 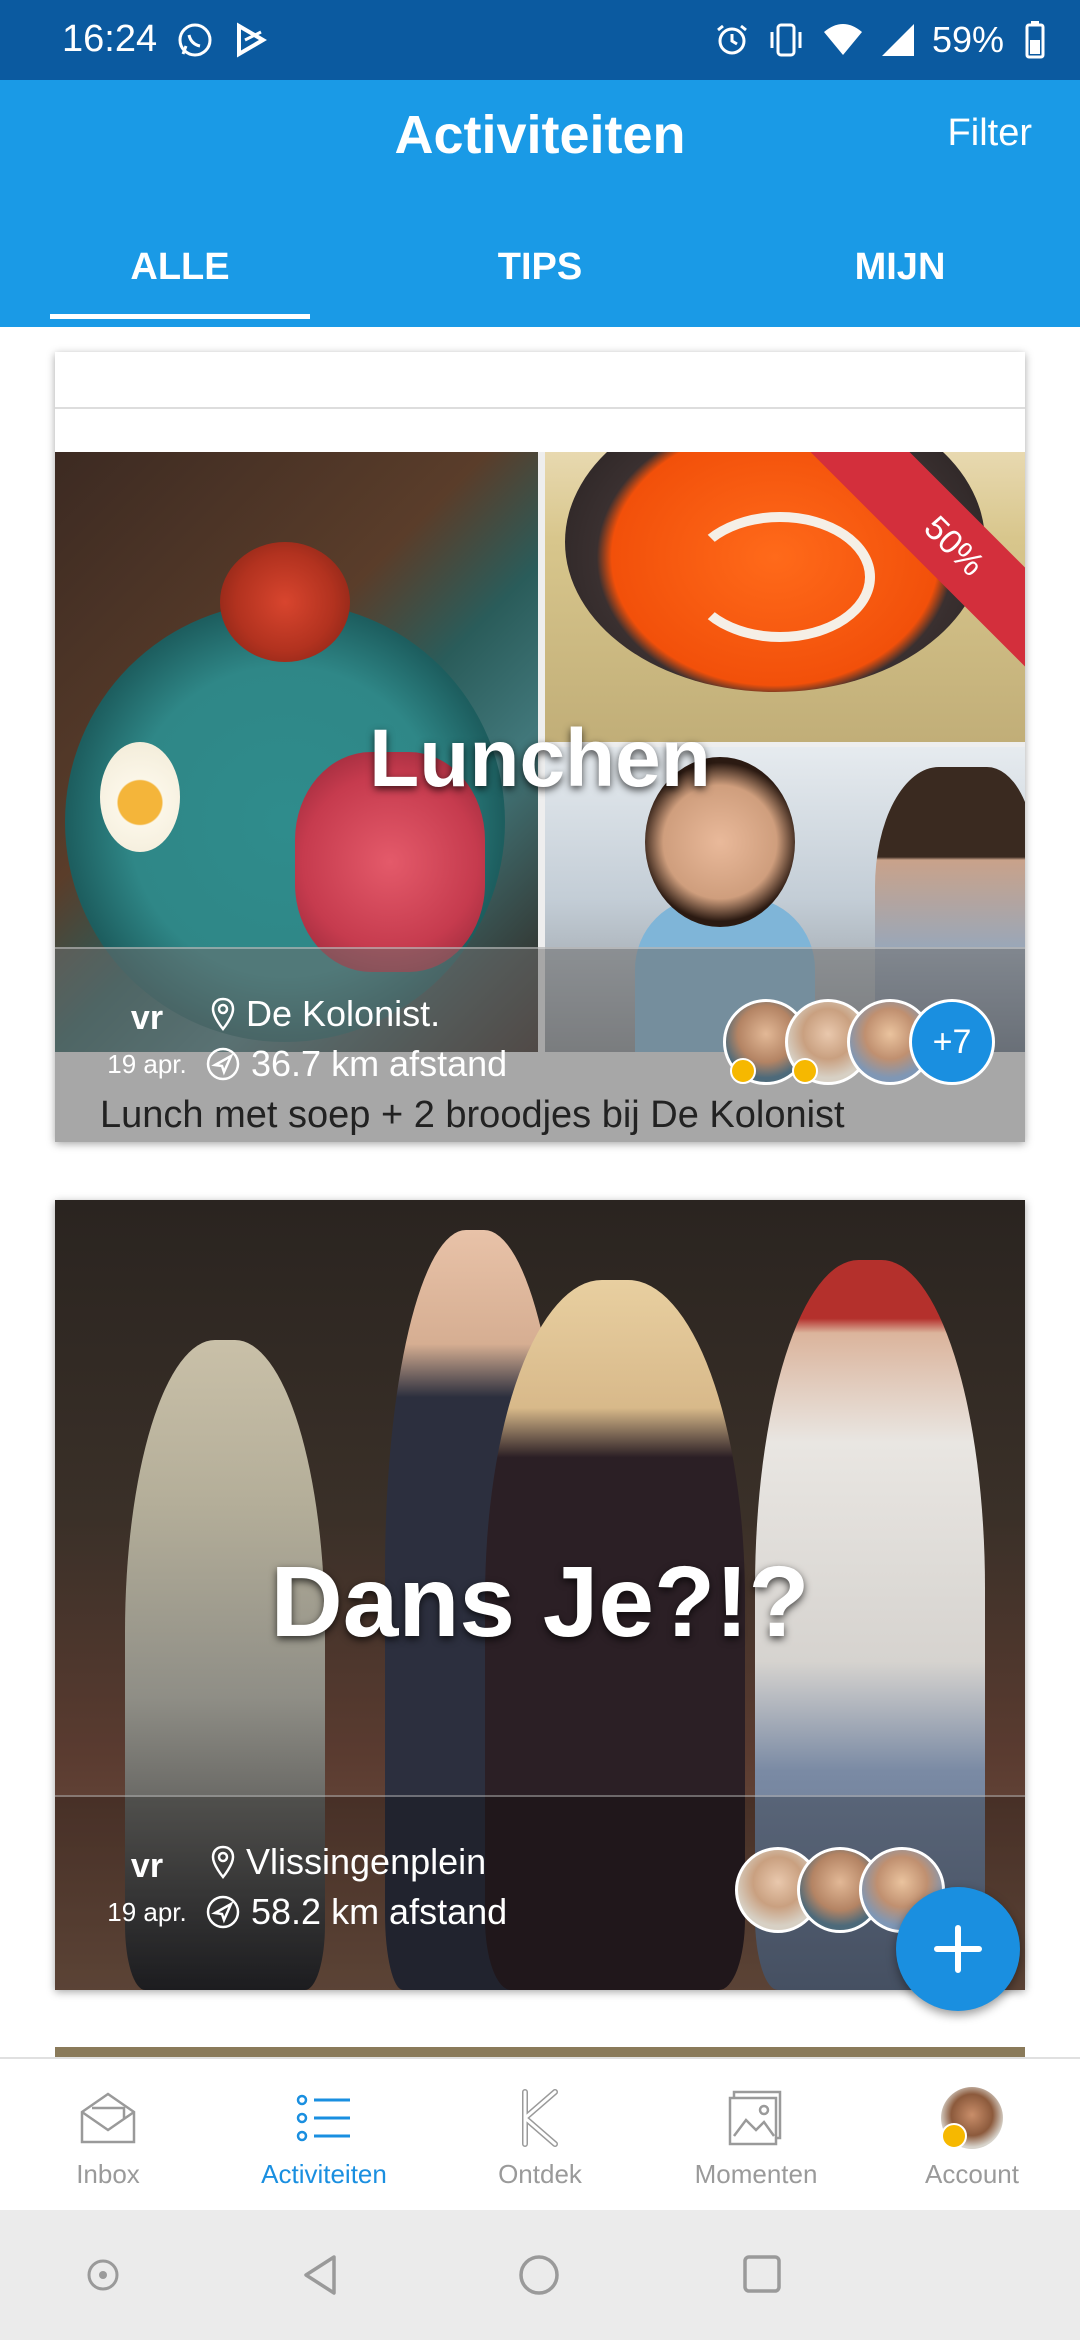 I want to click on system-navigation-bar, so click(x=540, y=2275).